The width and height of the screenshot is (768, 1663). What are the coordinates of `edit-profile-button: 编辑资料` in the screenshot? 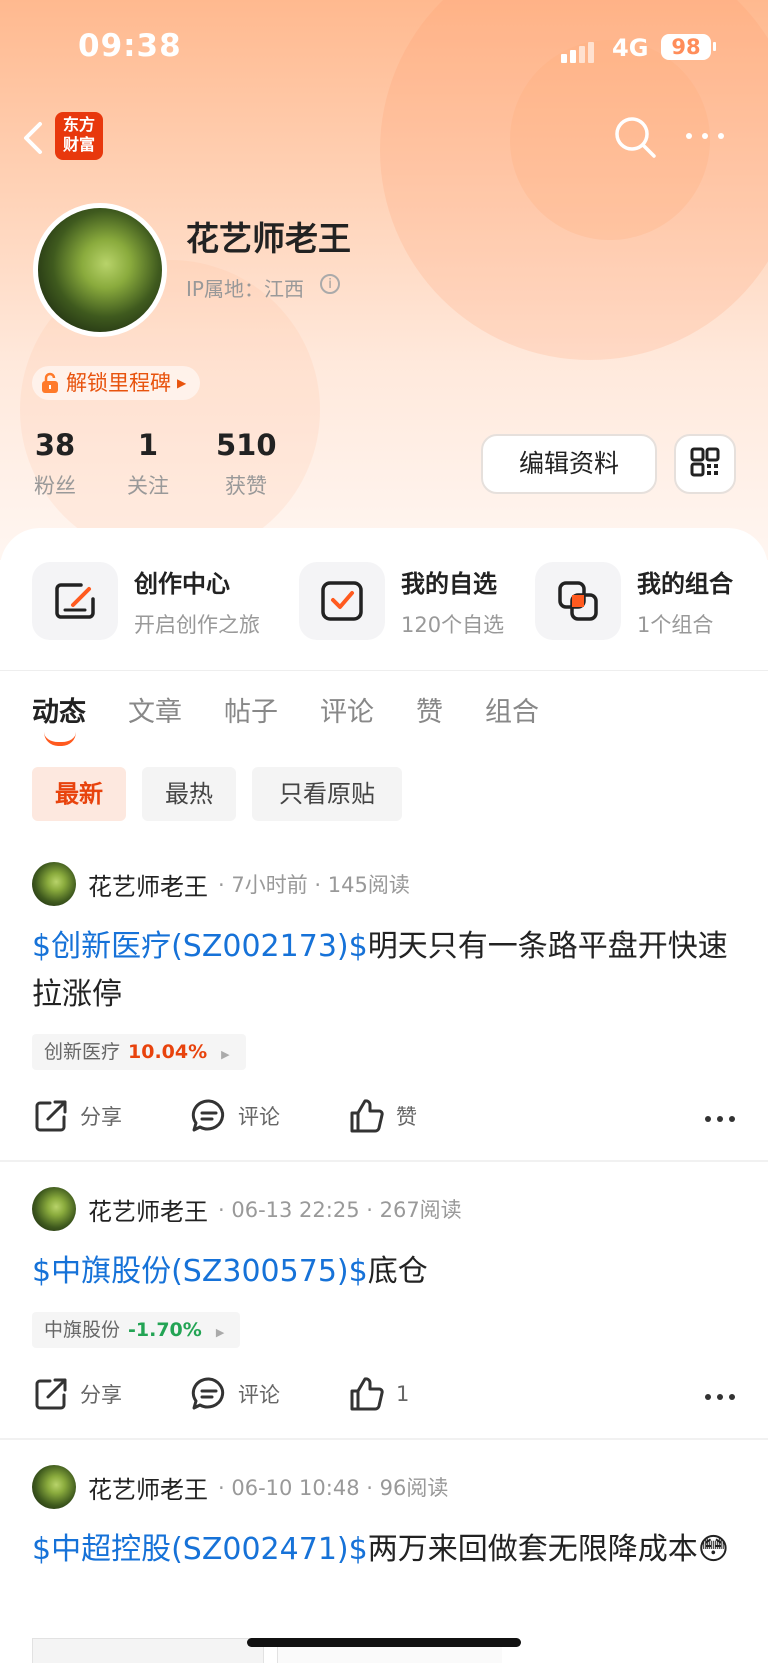 It's located at (569, 464).